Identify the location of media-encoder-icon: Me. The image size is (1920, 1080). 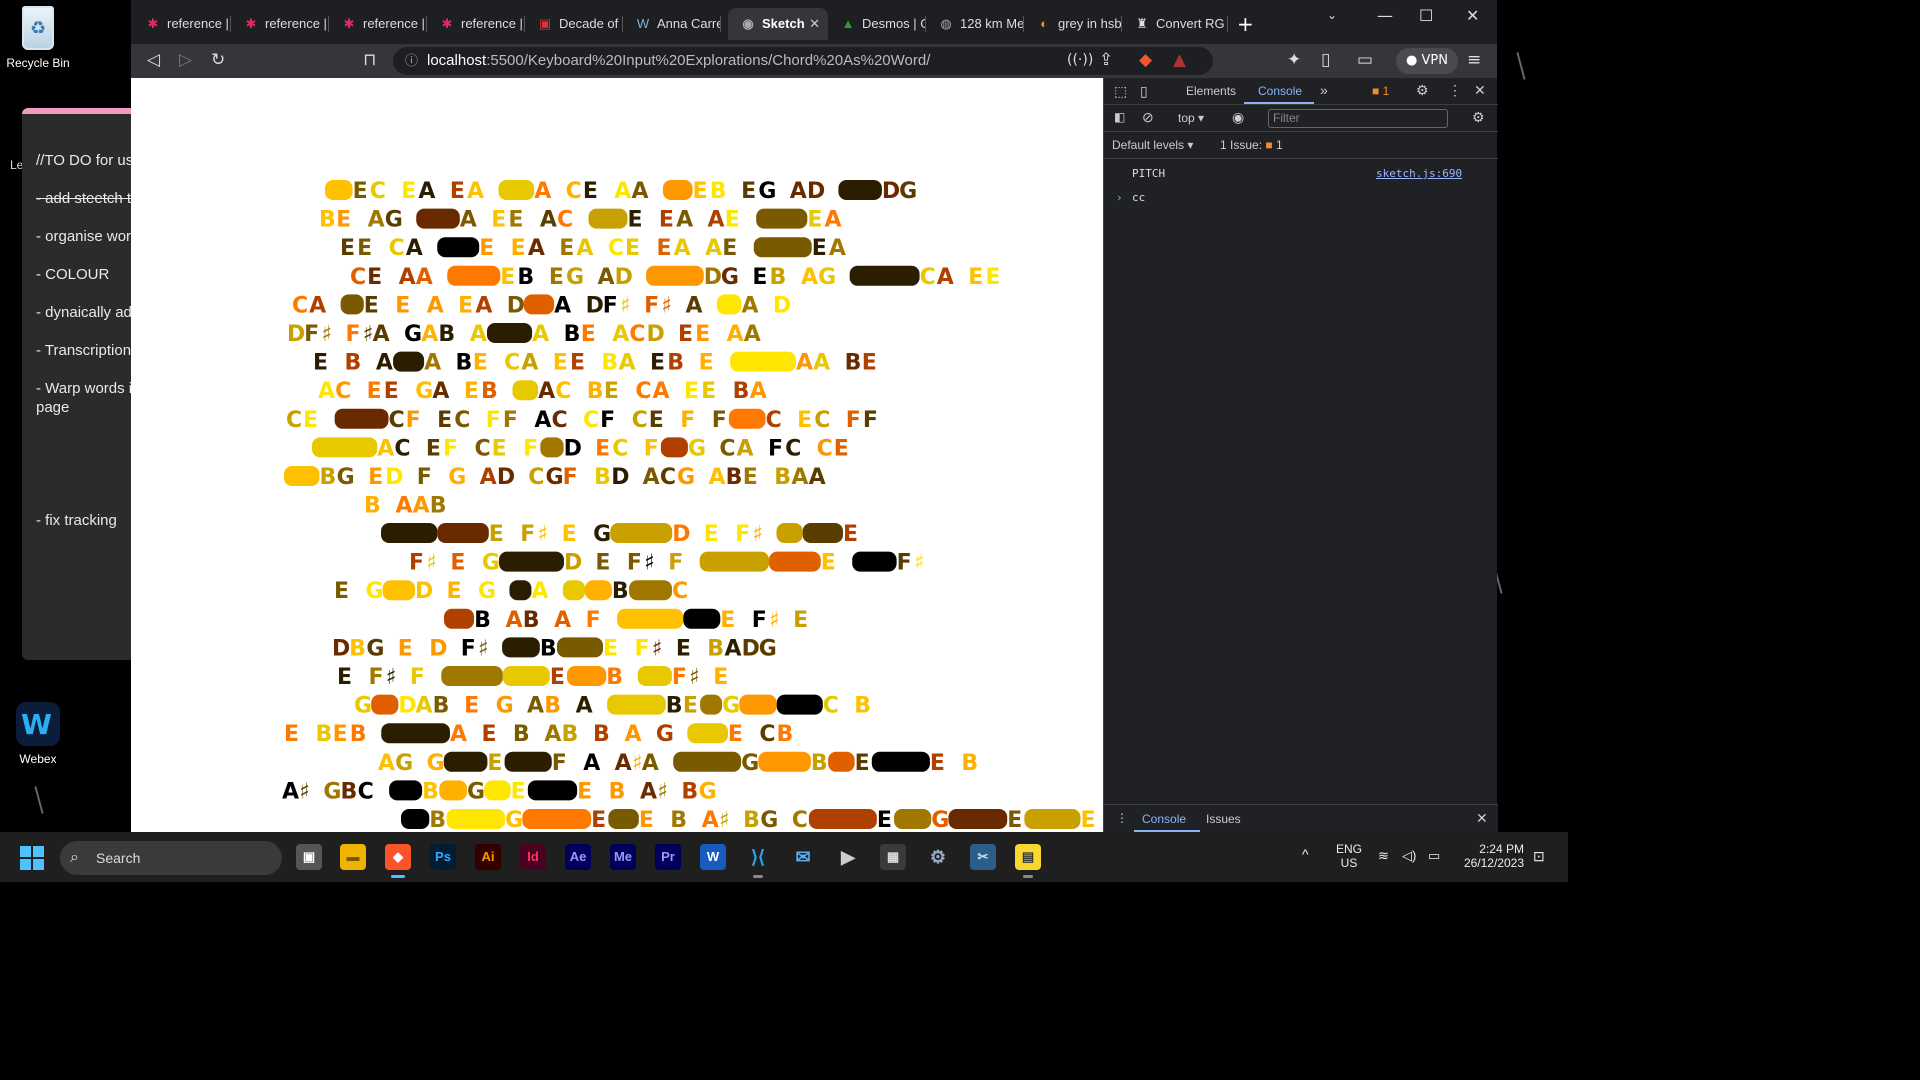
(623, 857).